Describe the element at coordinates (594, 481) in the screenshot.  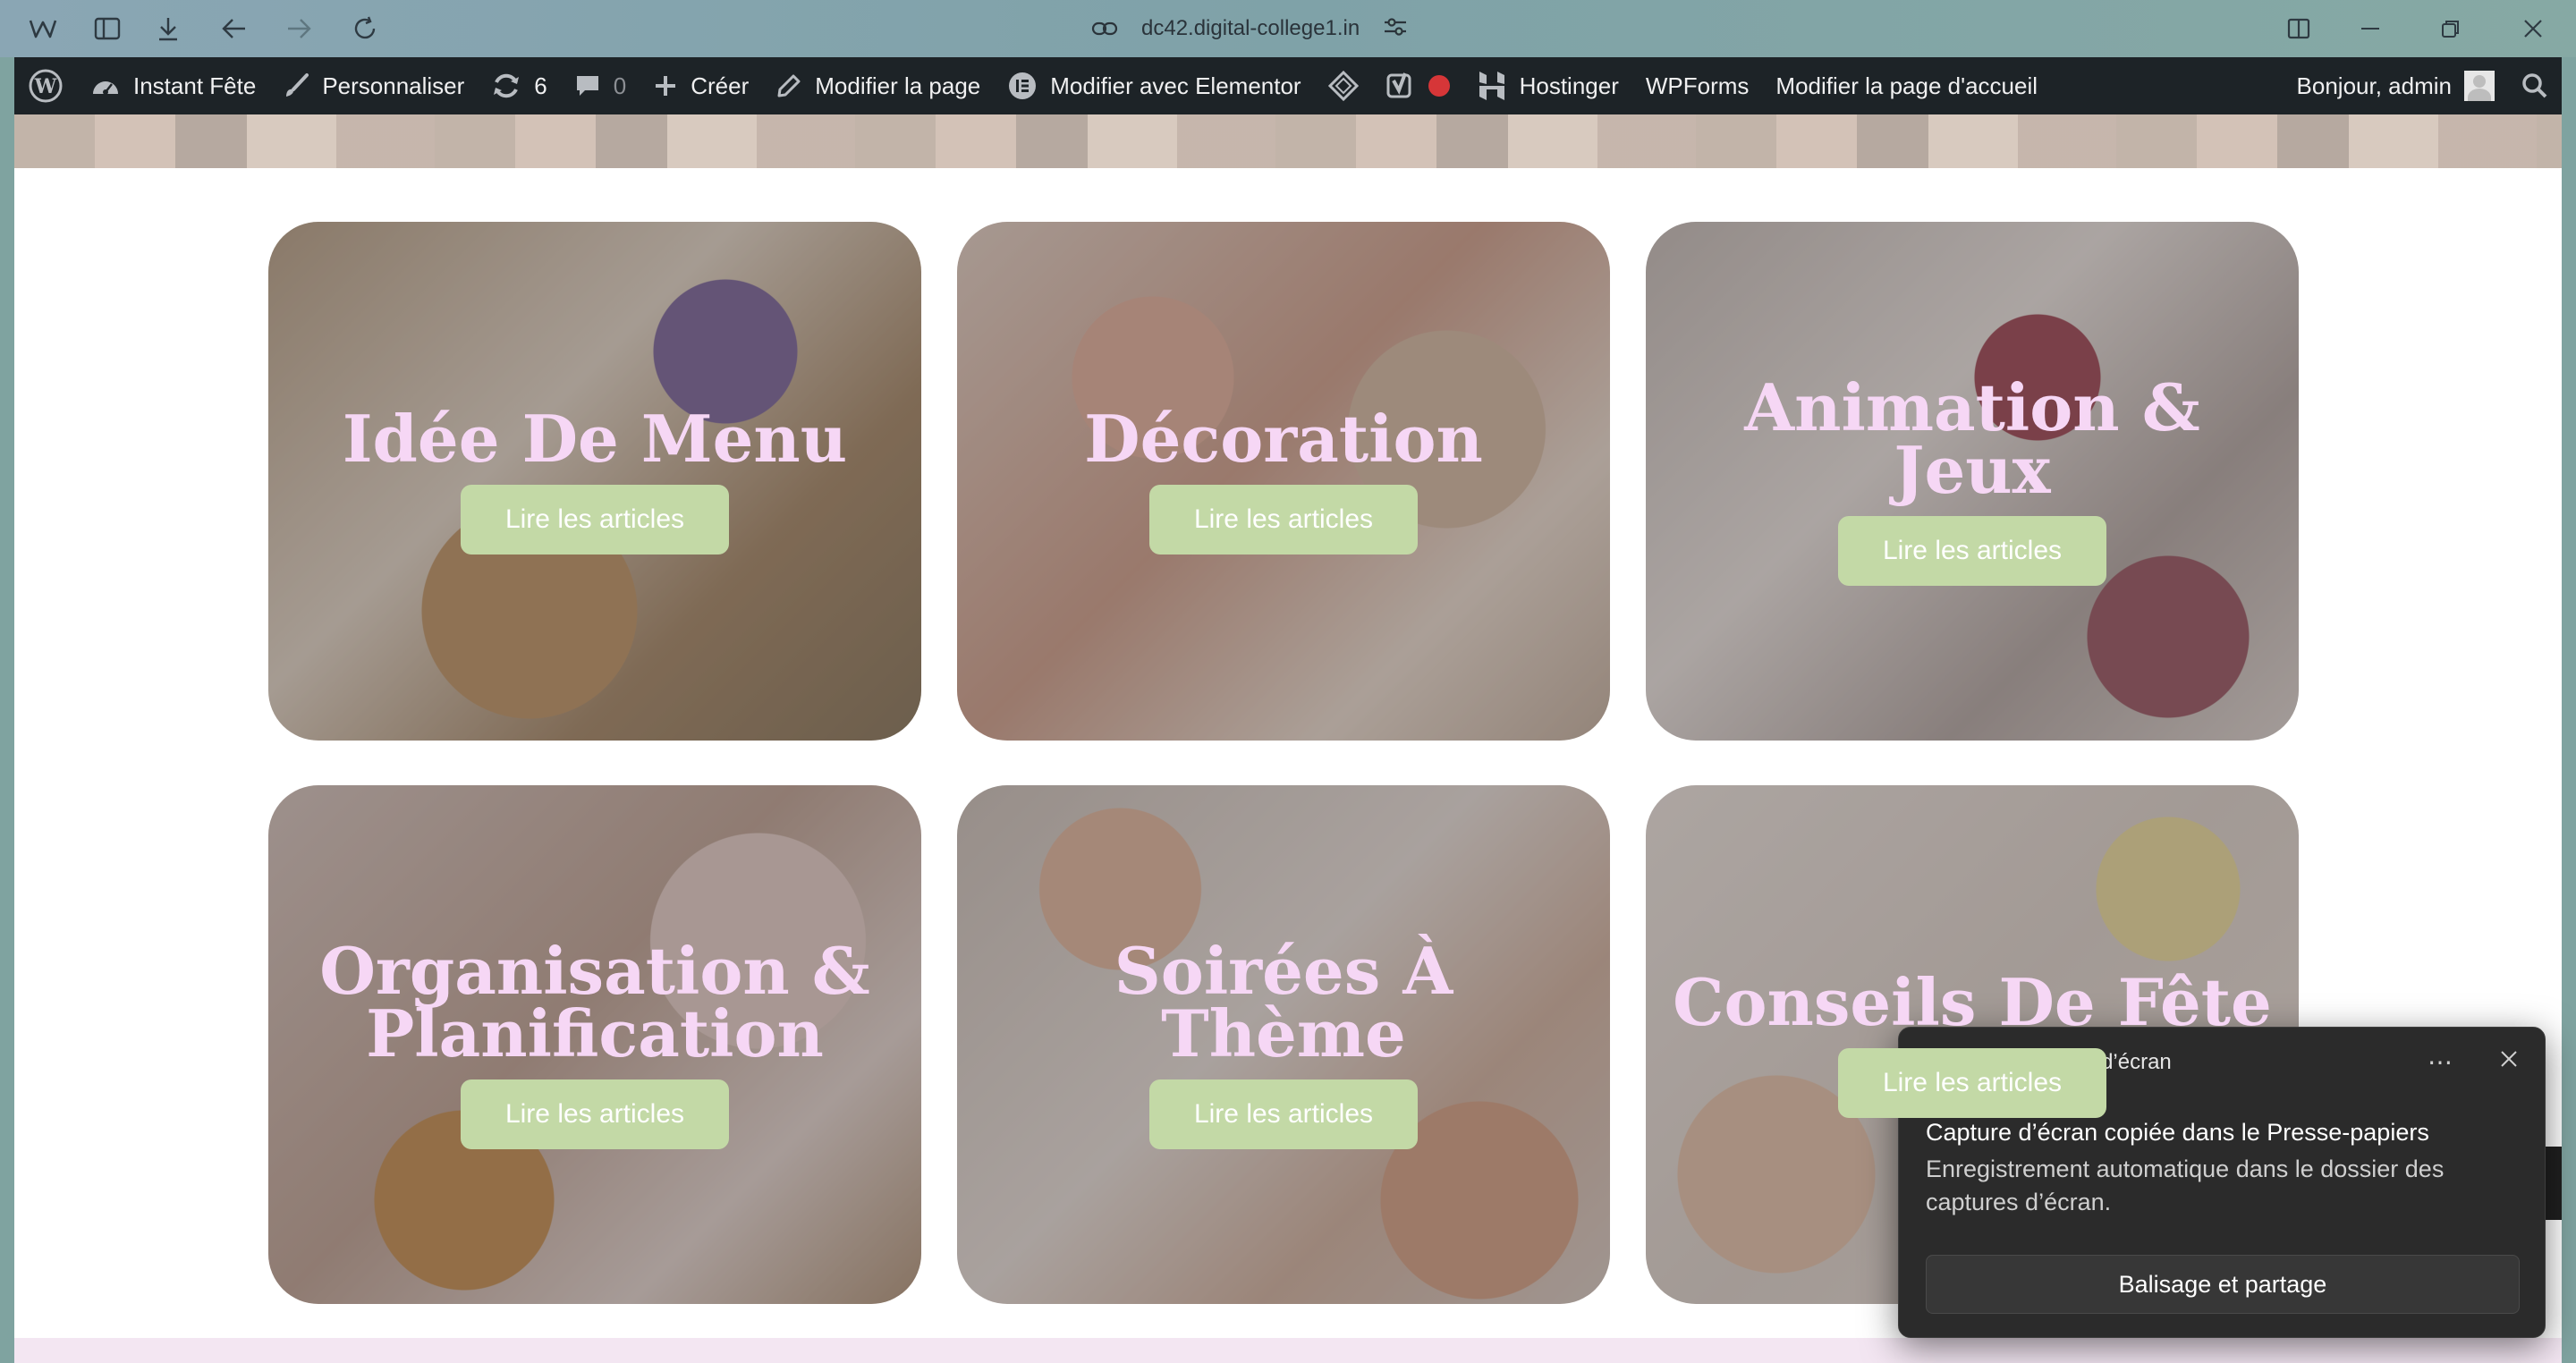
I see `category-card-menu: Idée De Menu Lire les articles` at that location.